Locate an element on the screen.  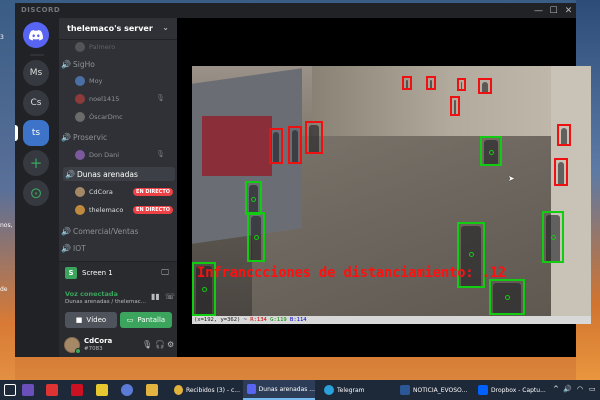
distancing-violations-overlay: Infranccciones de distanciamiento: .12 is located at coordinates (351, 273).